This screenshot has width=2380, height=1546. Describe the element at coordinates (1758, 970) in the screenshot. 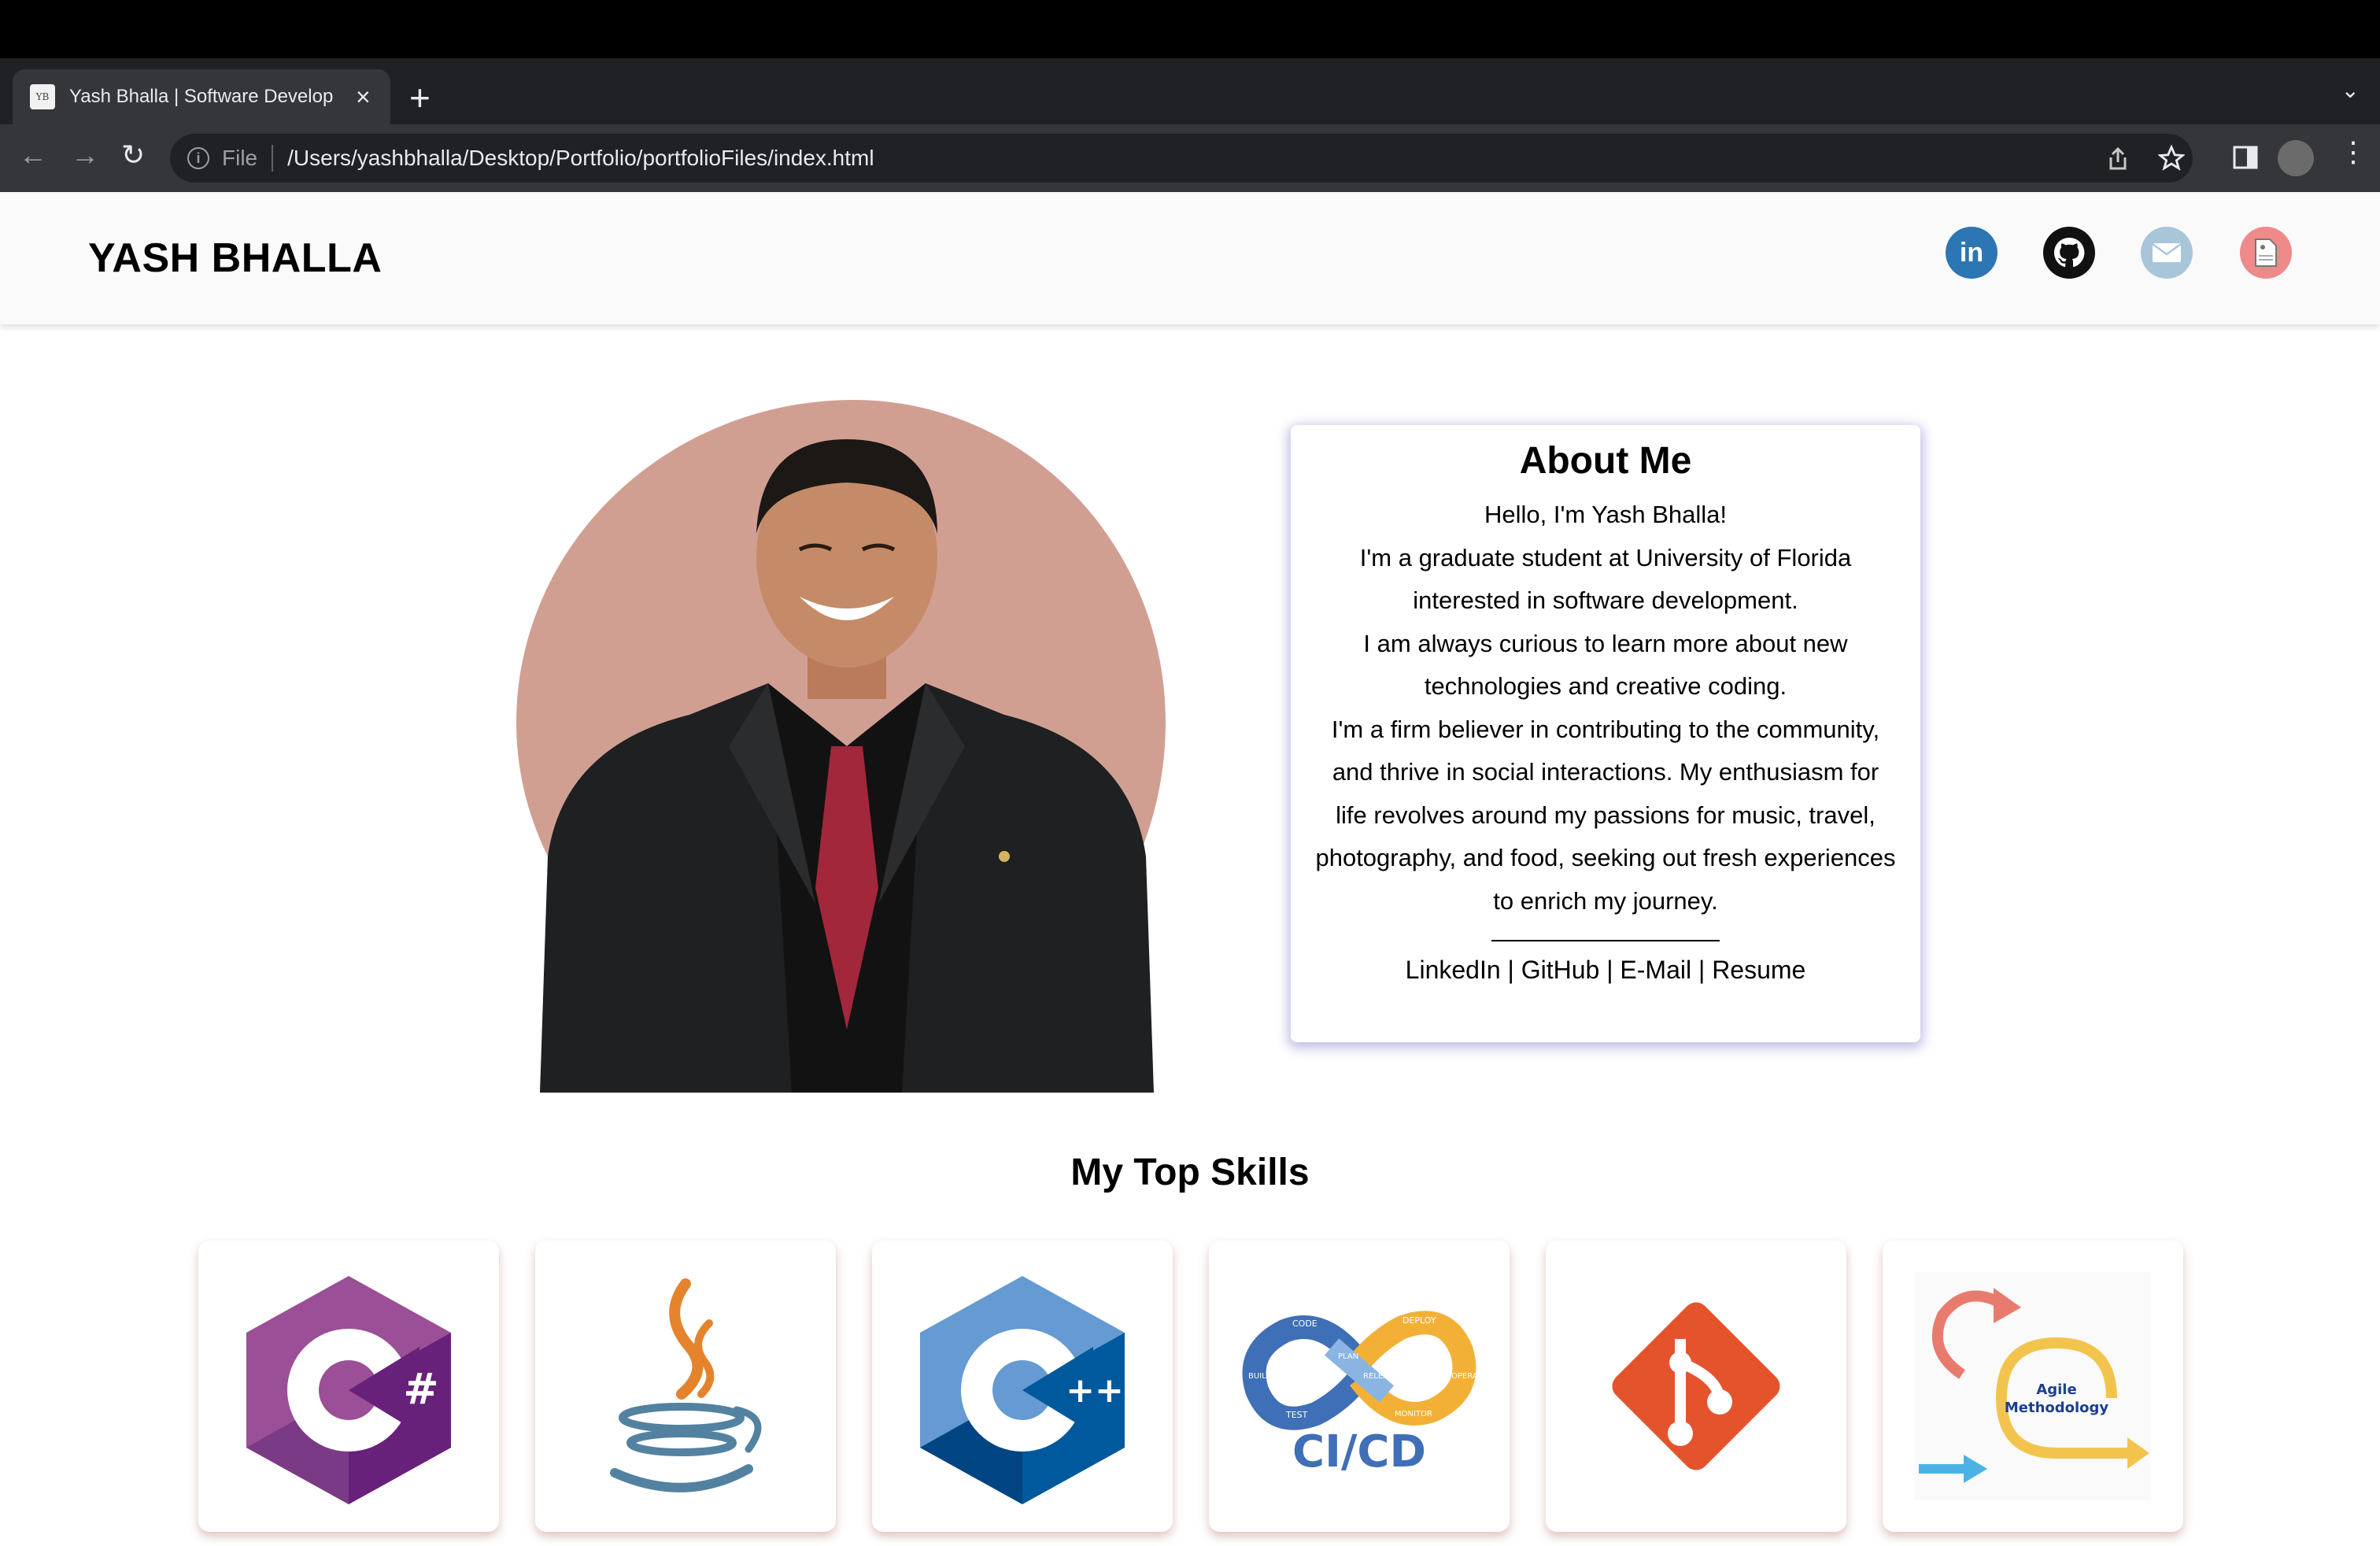

I see `resume-link: Resume` at that location.